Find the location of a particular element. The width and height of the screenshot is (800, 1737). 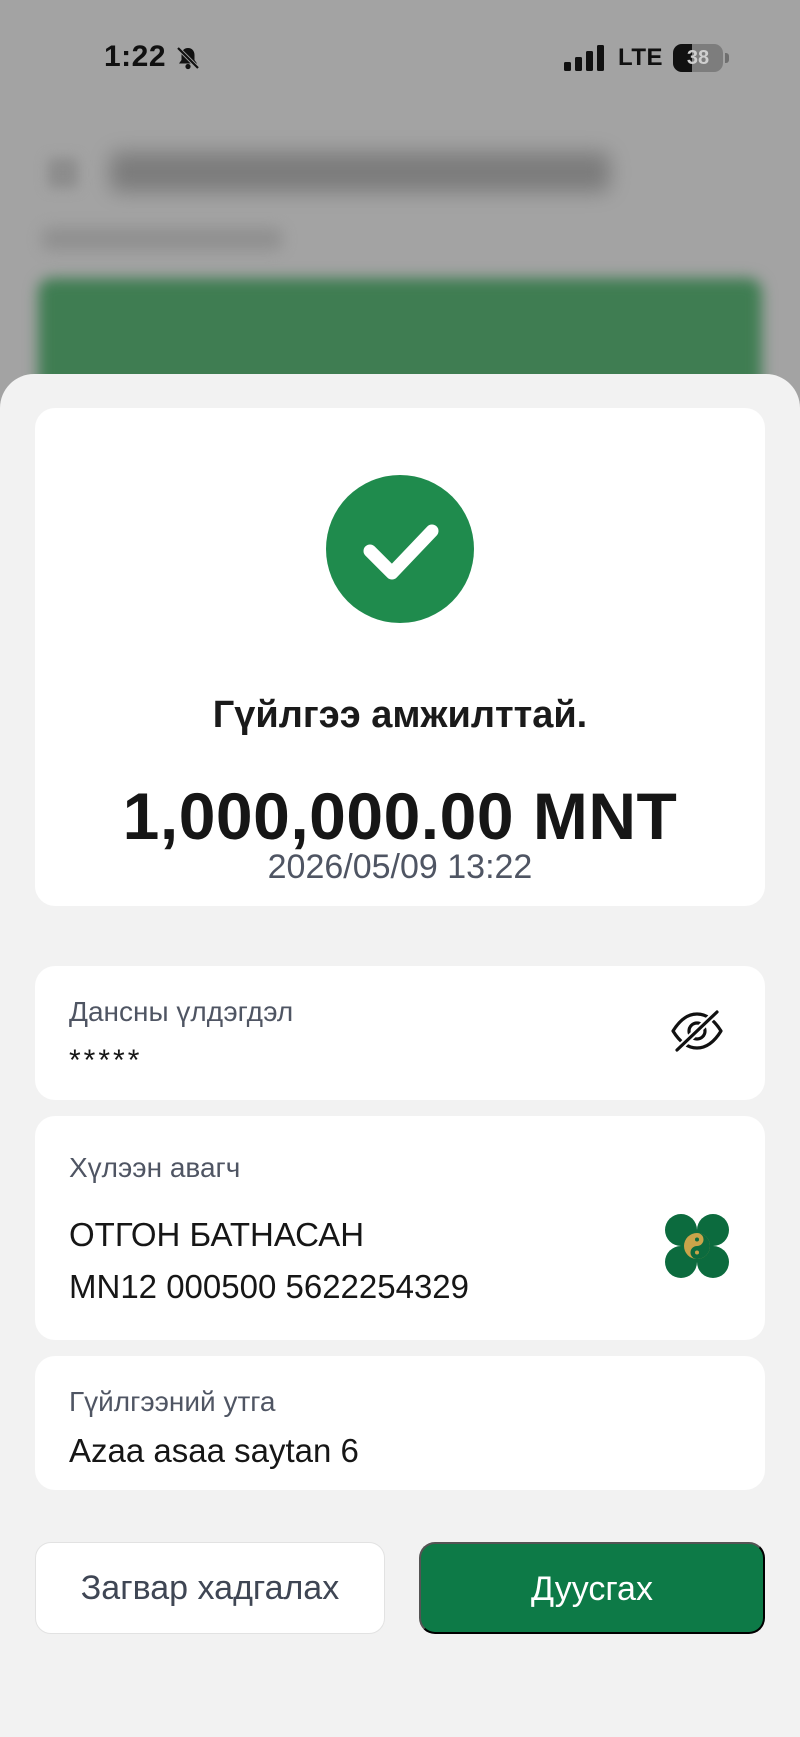

transaction-amount: 1,000,000.00 MNT is located at coordinates (400, 816).